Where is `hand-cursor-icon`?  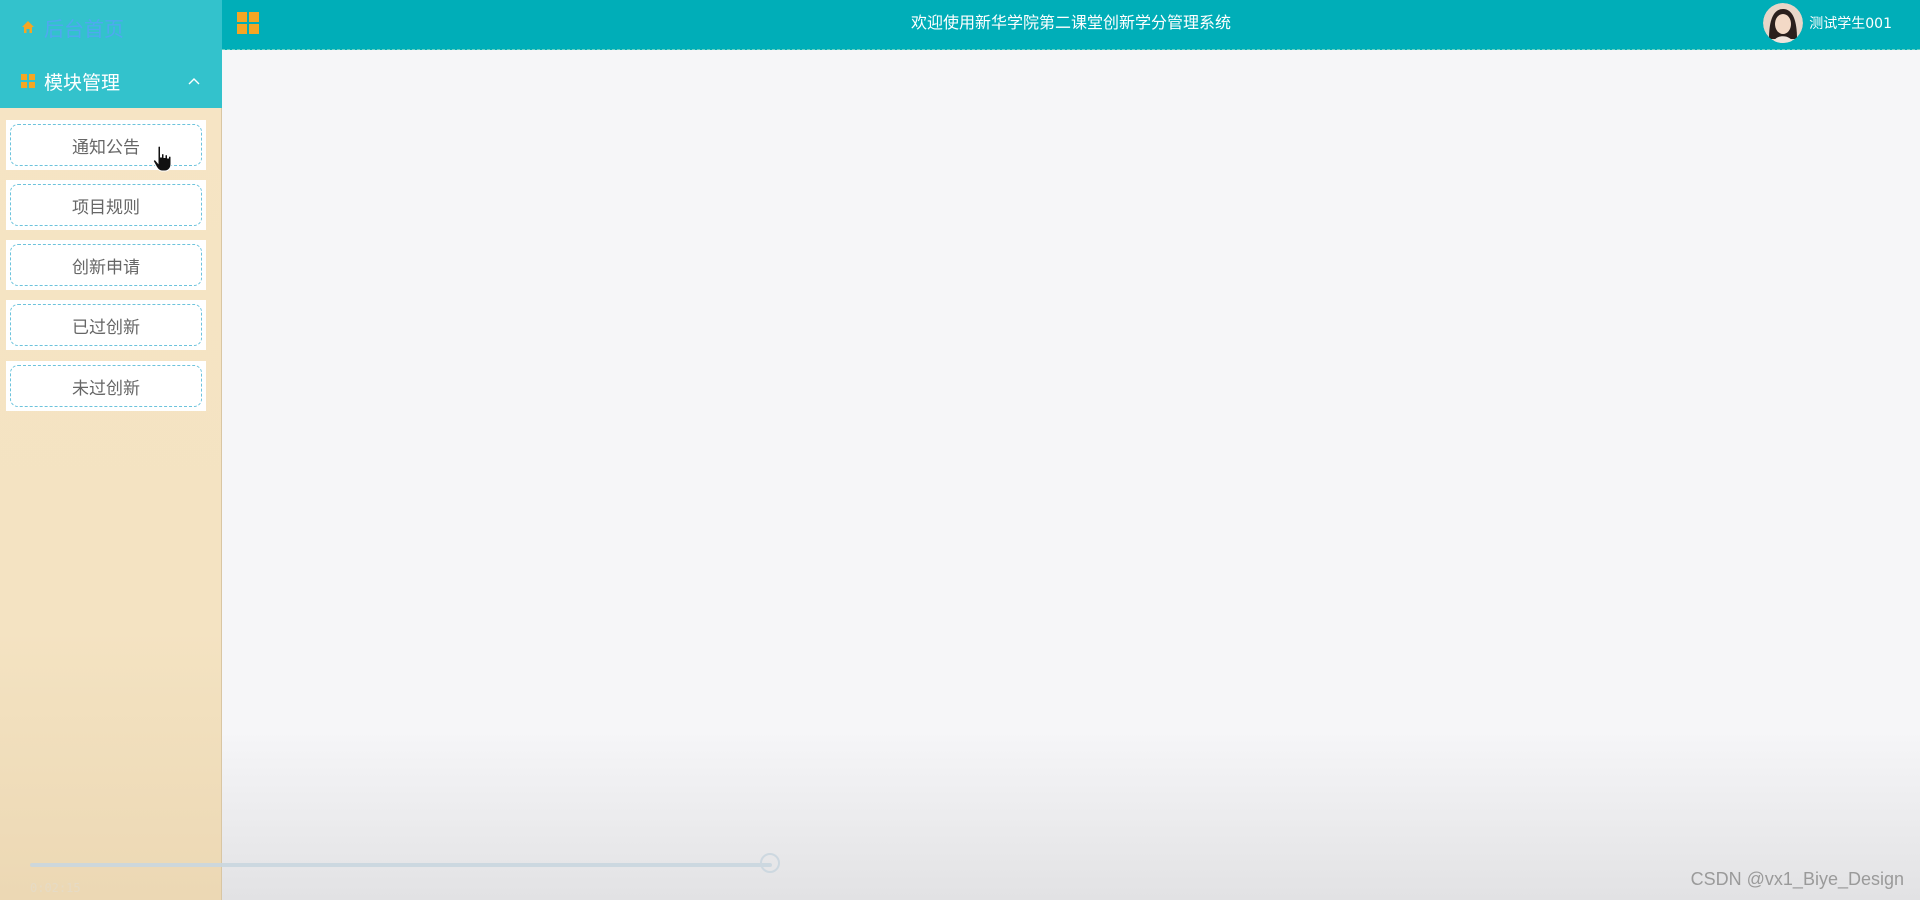
hand-cursor-icon is located at coordinates (162, 158).